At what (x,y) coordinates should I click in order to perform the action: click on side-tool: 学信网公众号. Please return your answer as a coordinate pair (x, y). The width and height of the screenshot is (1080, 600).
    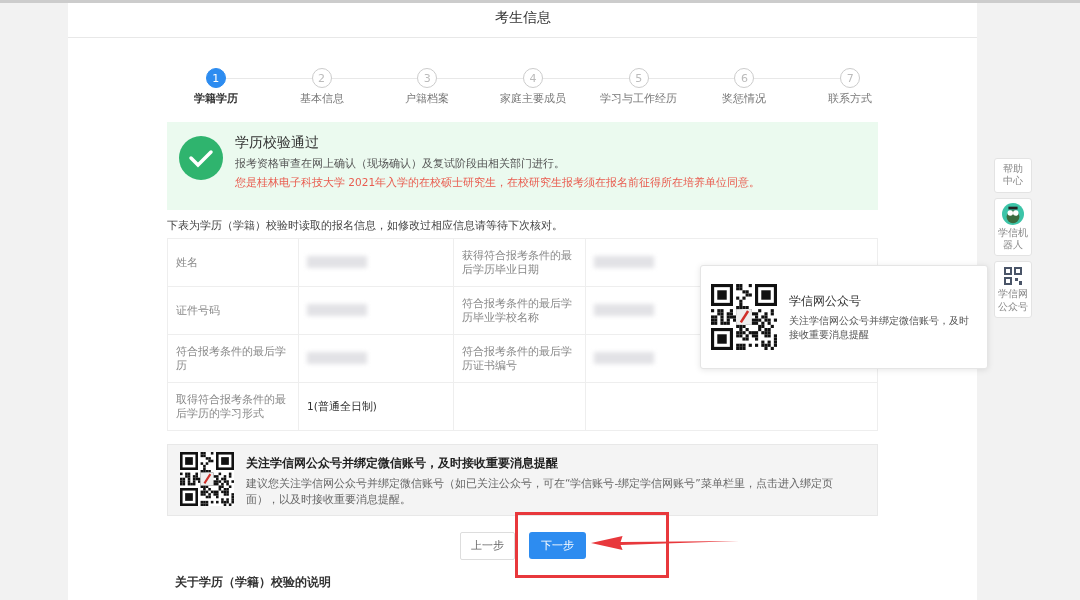
    Looking at the image, I should click on (1013, 290).